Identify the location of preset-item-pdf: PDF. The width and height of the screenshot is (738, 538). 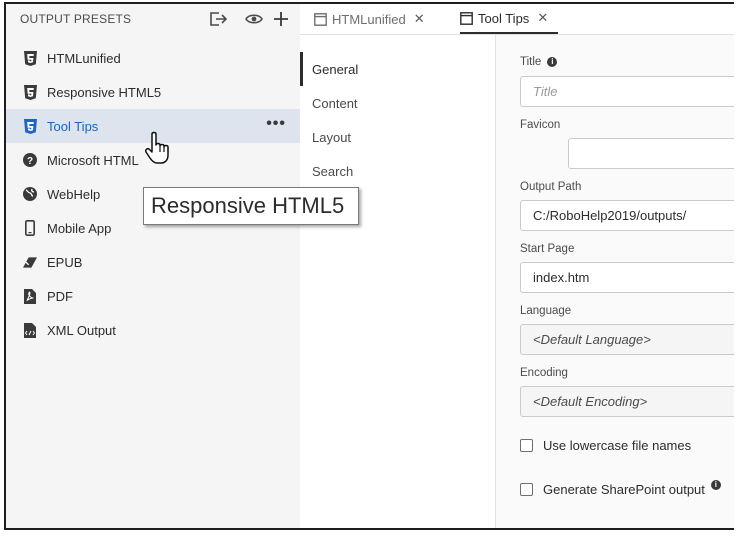
(153, 296).